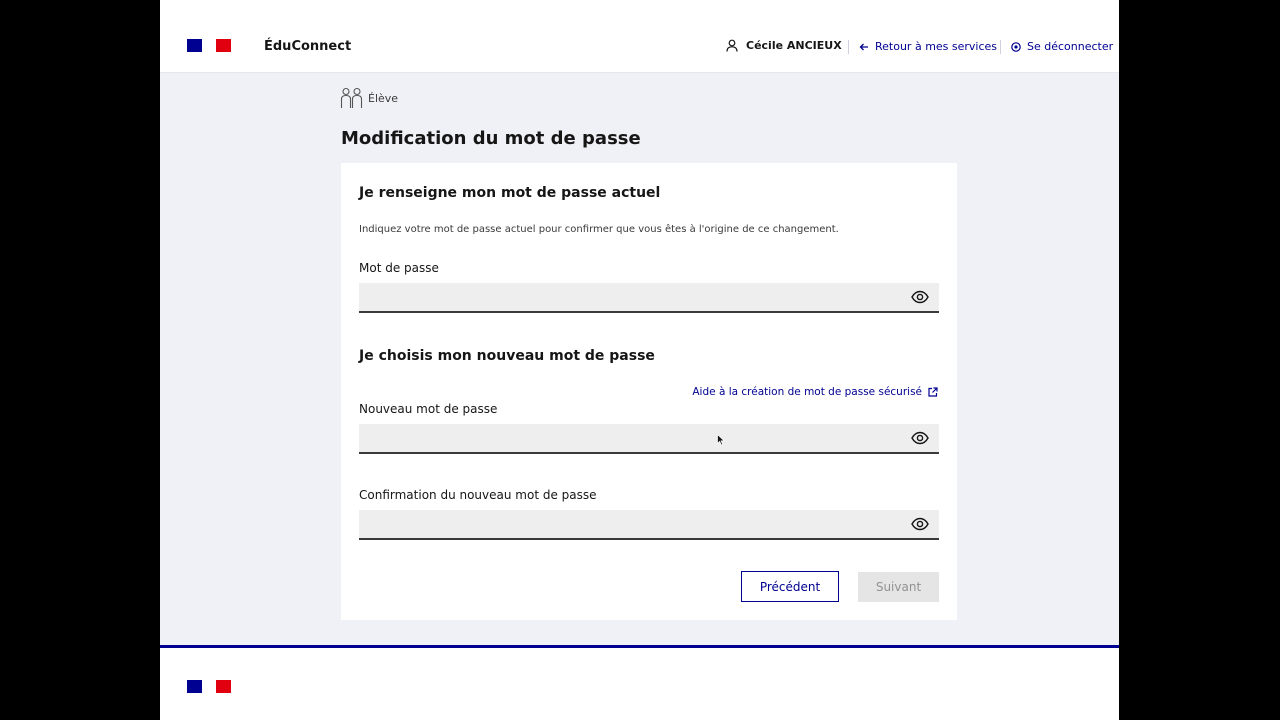 This screenshot has height=720, width=1280. Describe the element at coordinates (351, 97) in the screenshot. I see `students-icon` at that location.